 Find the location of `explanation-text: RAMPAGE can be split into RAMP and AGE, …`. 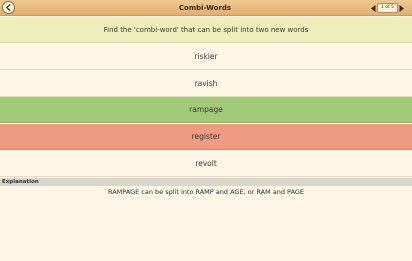

explanation-text: RAMPAGE can be split into RAMP and AGE, … is located at coordinates (206, 192).